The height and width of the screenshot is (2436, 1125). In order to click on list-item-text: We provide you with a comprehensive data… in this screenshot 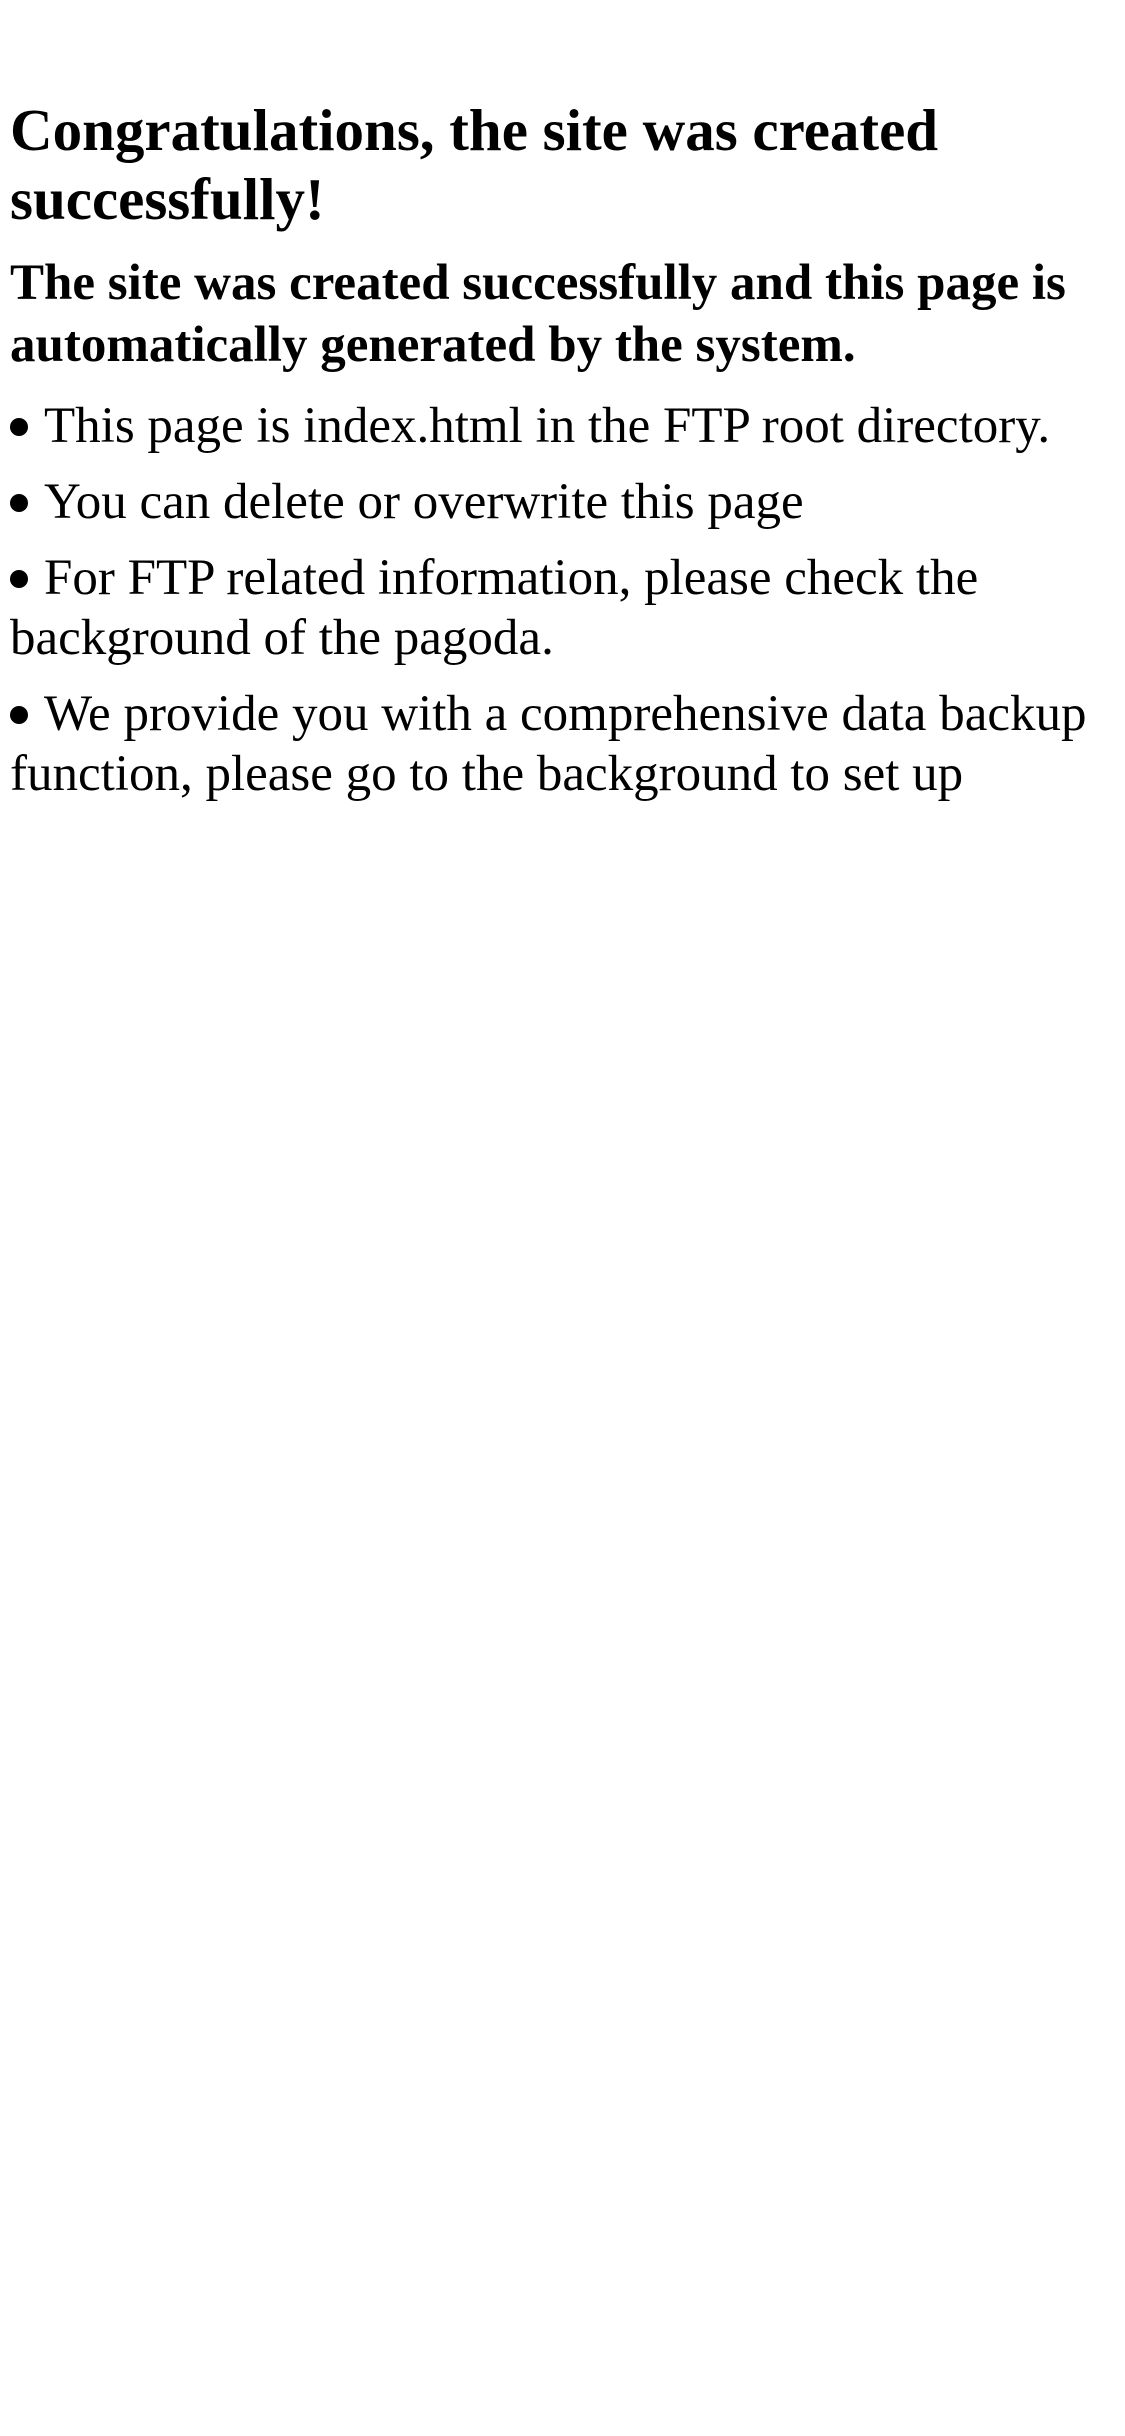, I will do `click(548, 744)`.